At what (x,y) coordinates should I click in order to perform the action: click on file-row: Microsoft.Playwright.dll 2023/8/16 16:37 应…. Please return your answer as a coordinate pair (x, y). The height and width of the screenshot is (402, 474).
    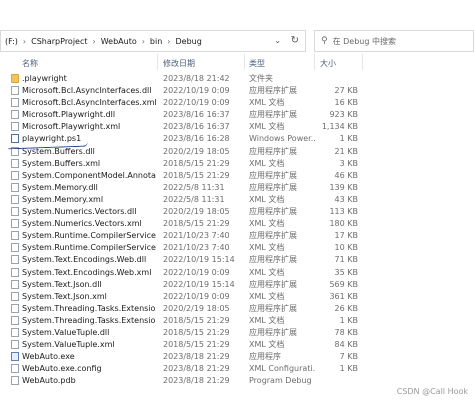
    Looking at the image, I should click on (237, 115).